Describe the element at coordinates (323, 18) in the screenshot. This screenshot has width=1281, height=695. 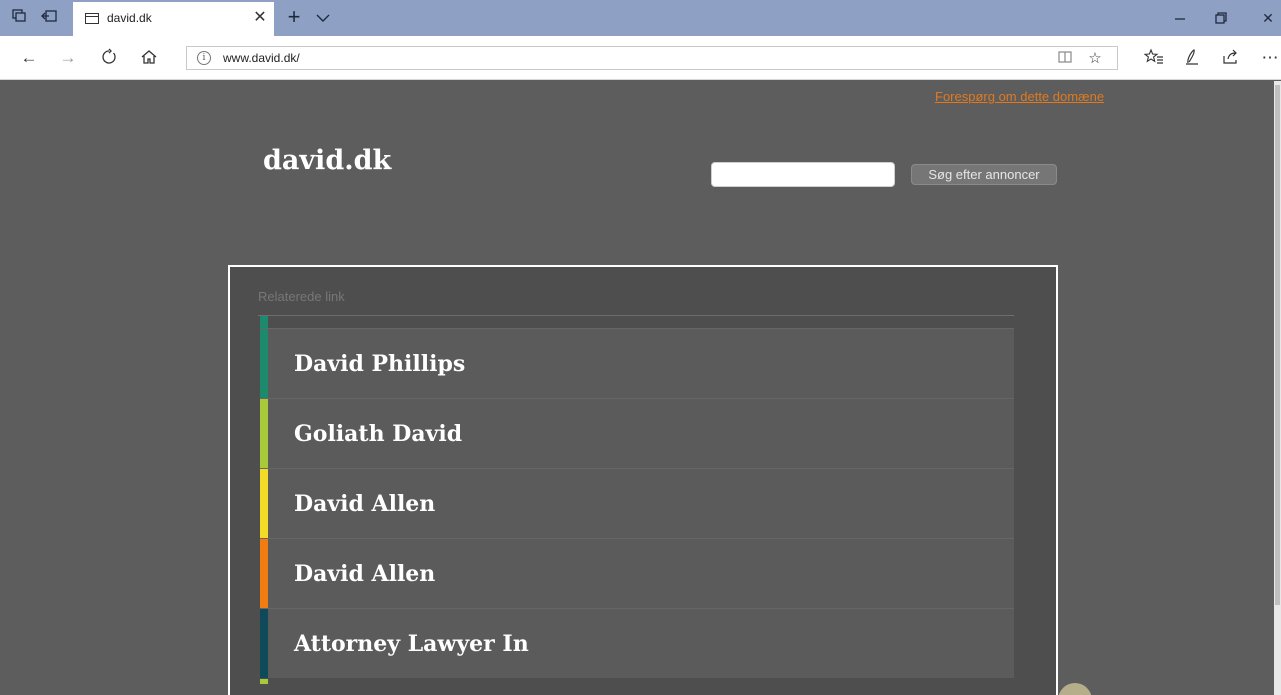
I see `chevron-down-icon` at that location.